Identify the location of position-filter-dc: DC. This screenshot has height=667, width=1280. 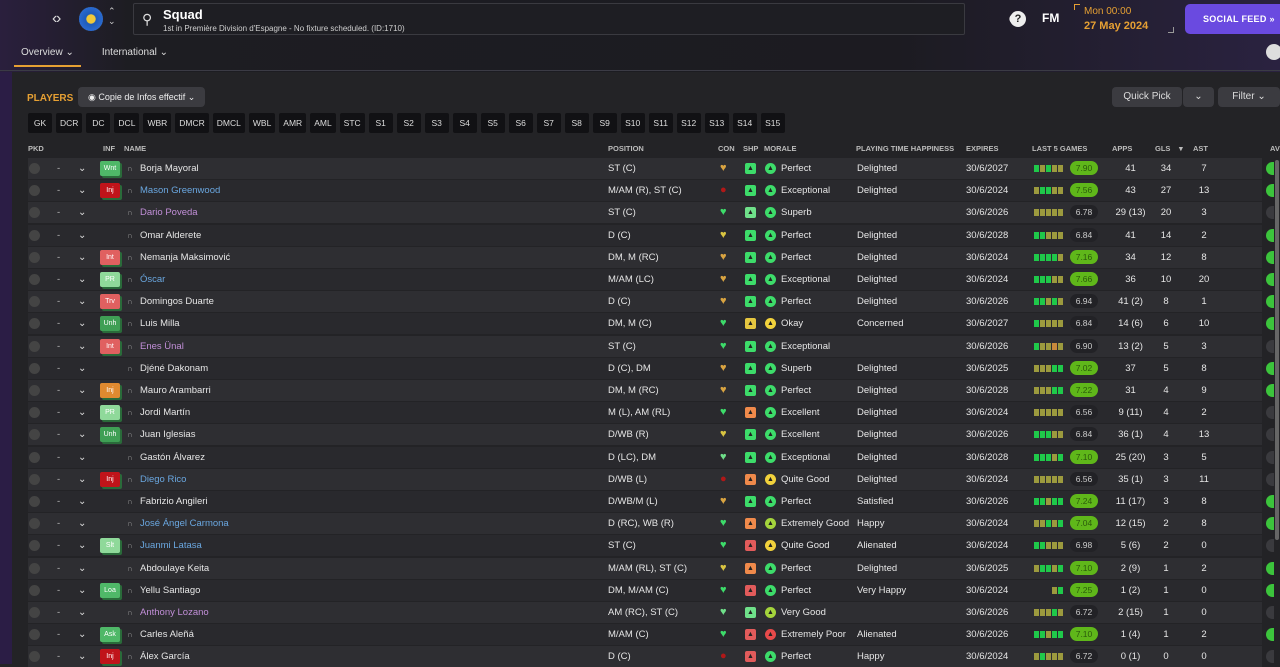
(98, 123).